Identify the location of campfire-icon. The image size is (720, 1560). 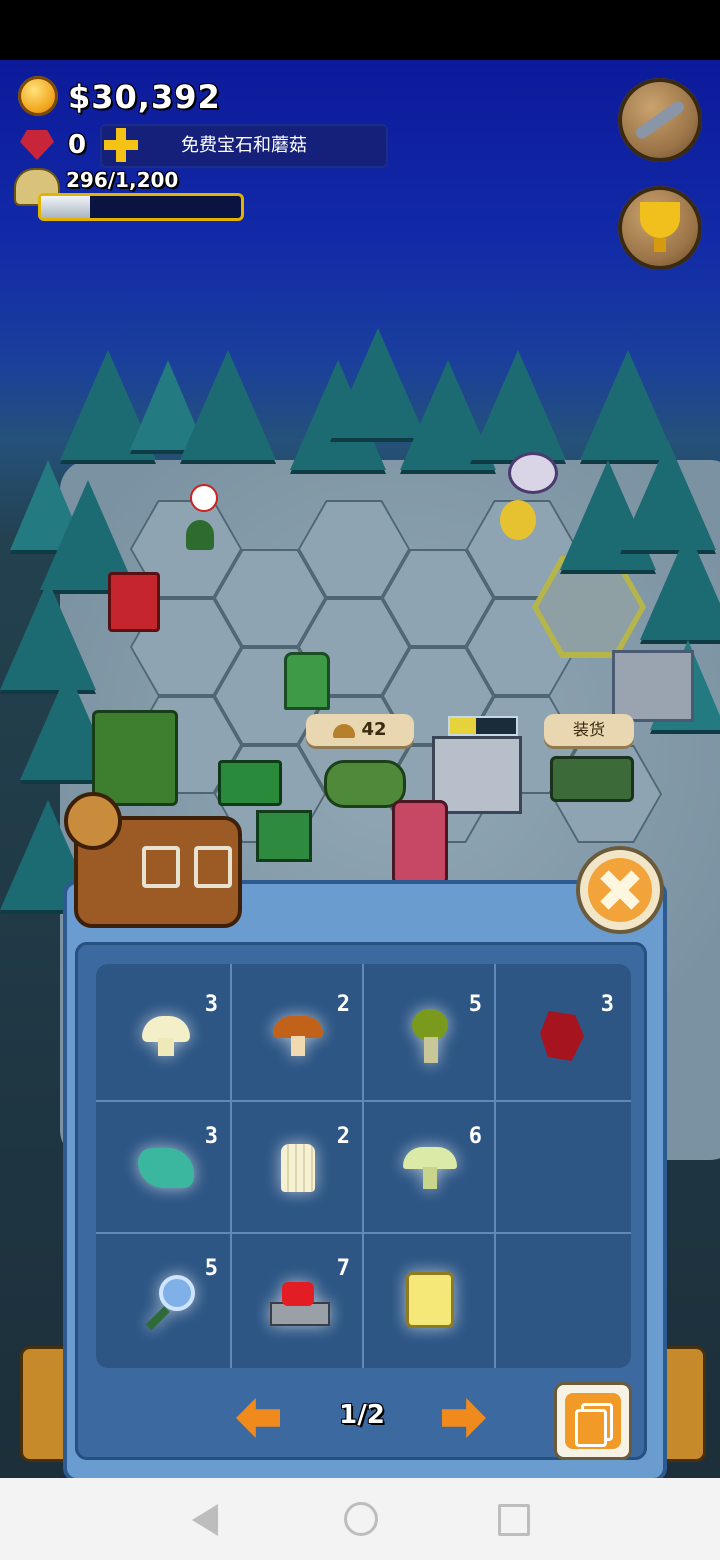
(518, 520).